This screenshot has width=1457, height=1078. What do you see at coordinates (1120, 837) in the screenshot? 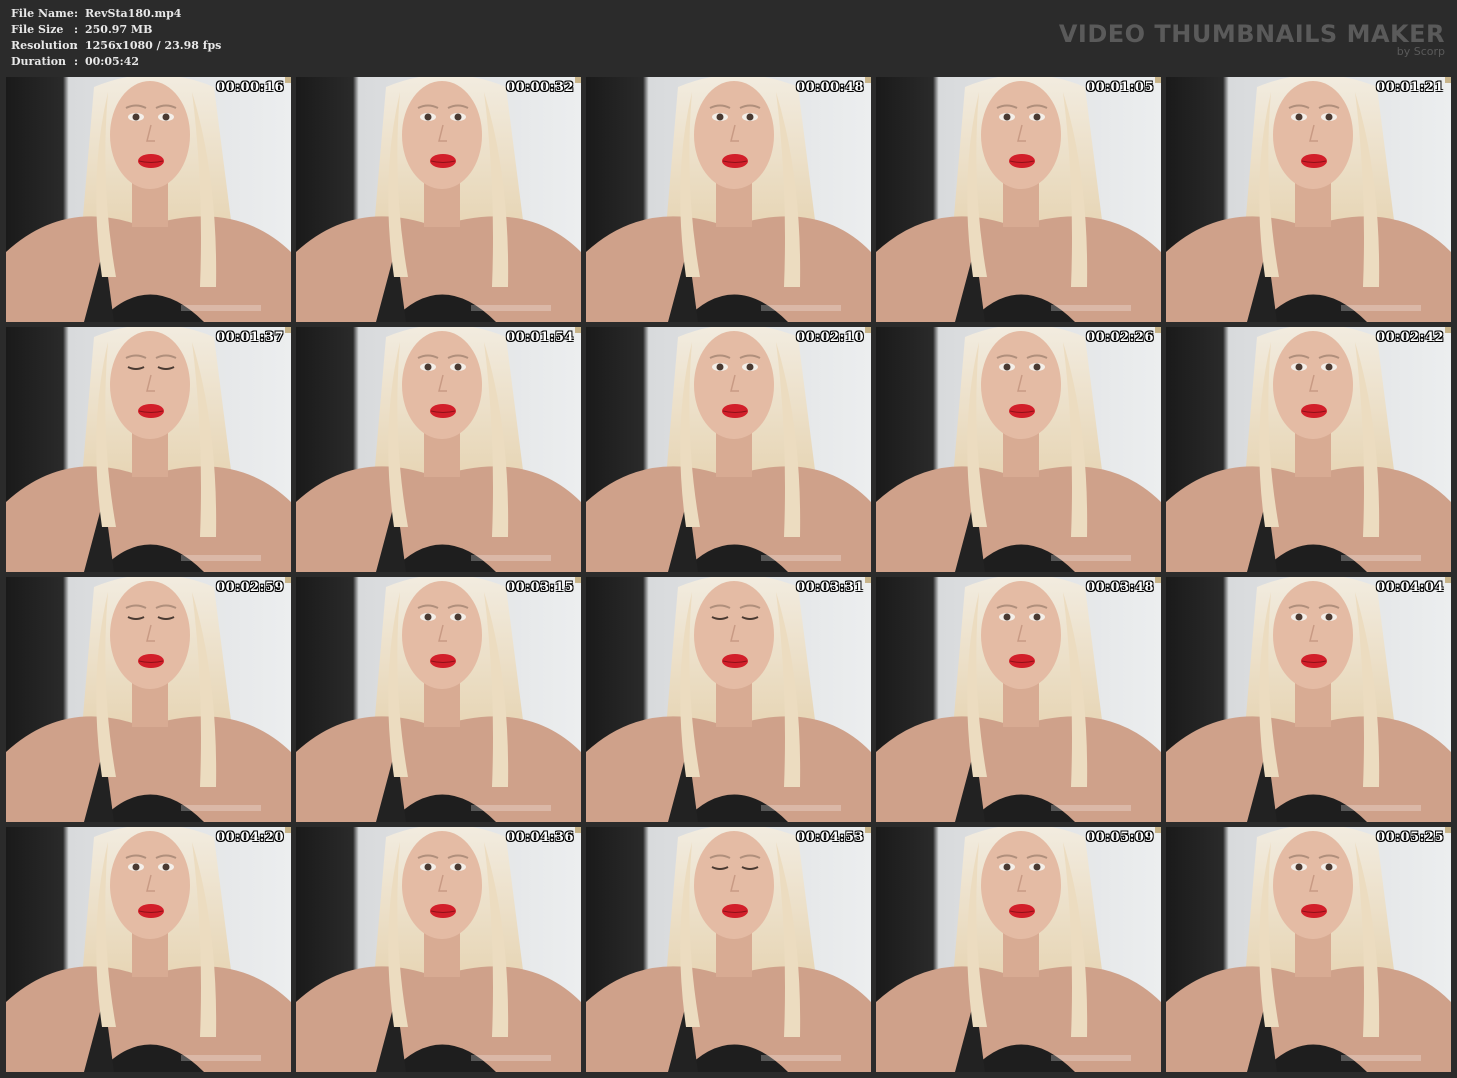
I see `thumbnail-timestamp: 00:05:09` at bounding box center [1120, 837].